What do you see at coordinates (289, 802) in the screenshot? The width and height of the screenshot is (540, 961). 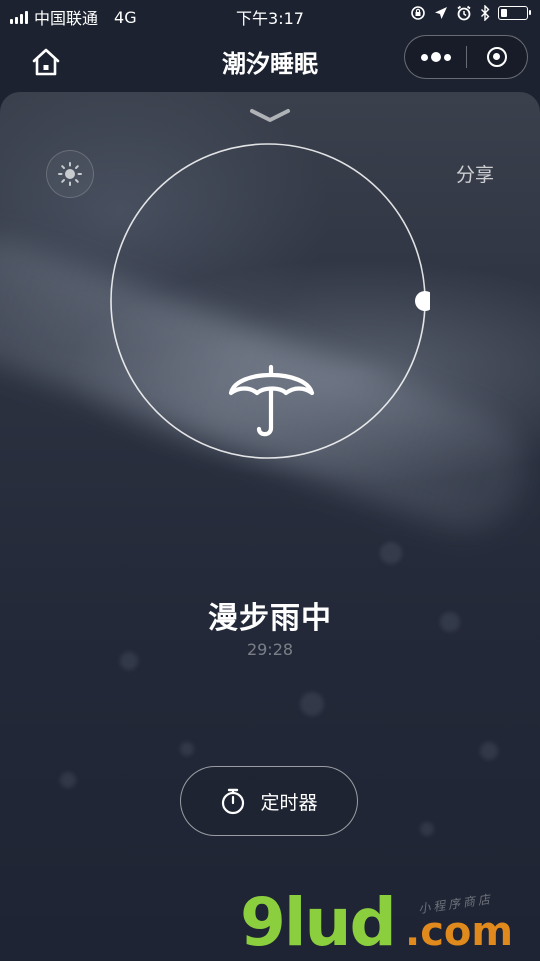 I see `timer-label: 定时器` at bounding box center [289, 802].